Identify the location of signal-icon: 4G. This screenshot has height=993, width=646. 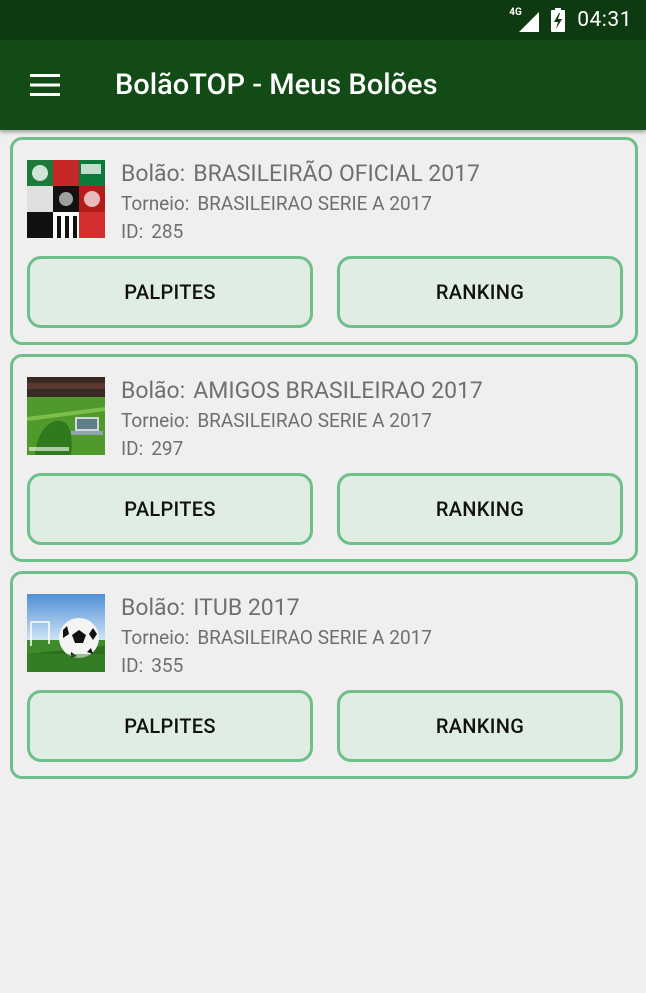
(524, 19).